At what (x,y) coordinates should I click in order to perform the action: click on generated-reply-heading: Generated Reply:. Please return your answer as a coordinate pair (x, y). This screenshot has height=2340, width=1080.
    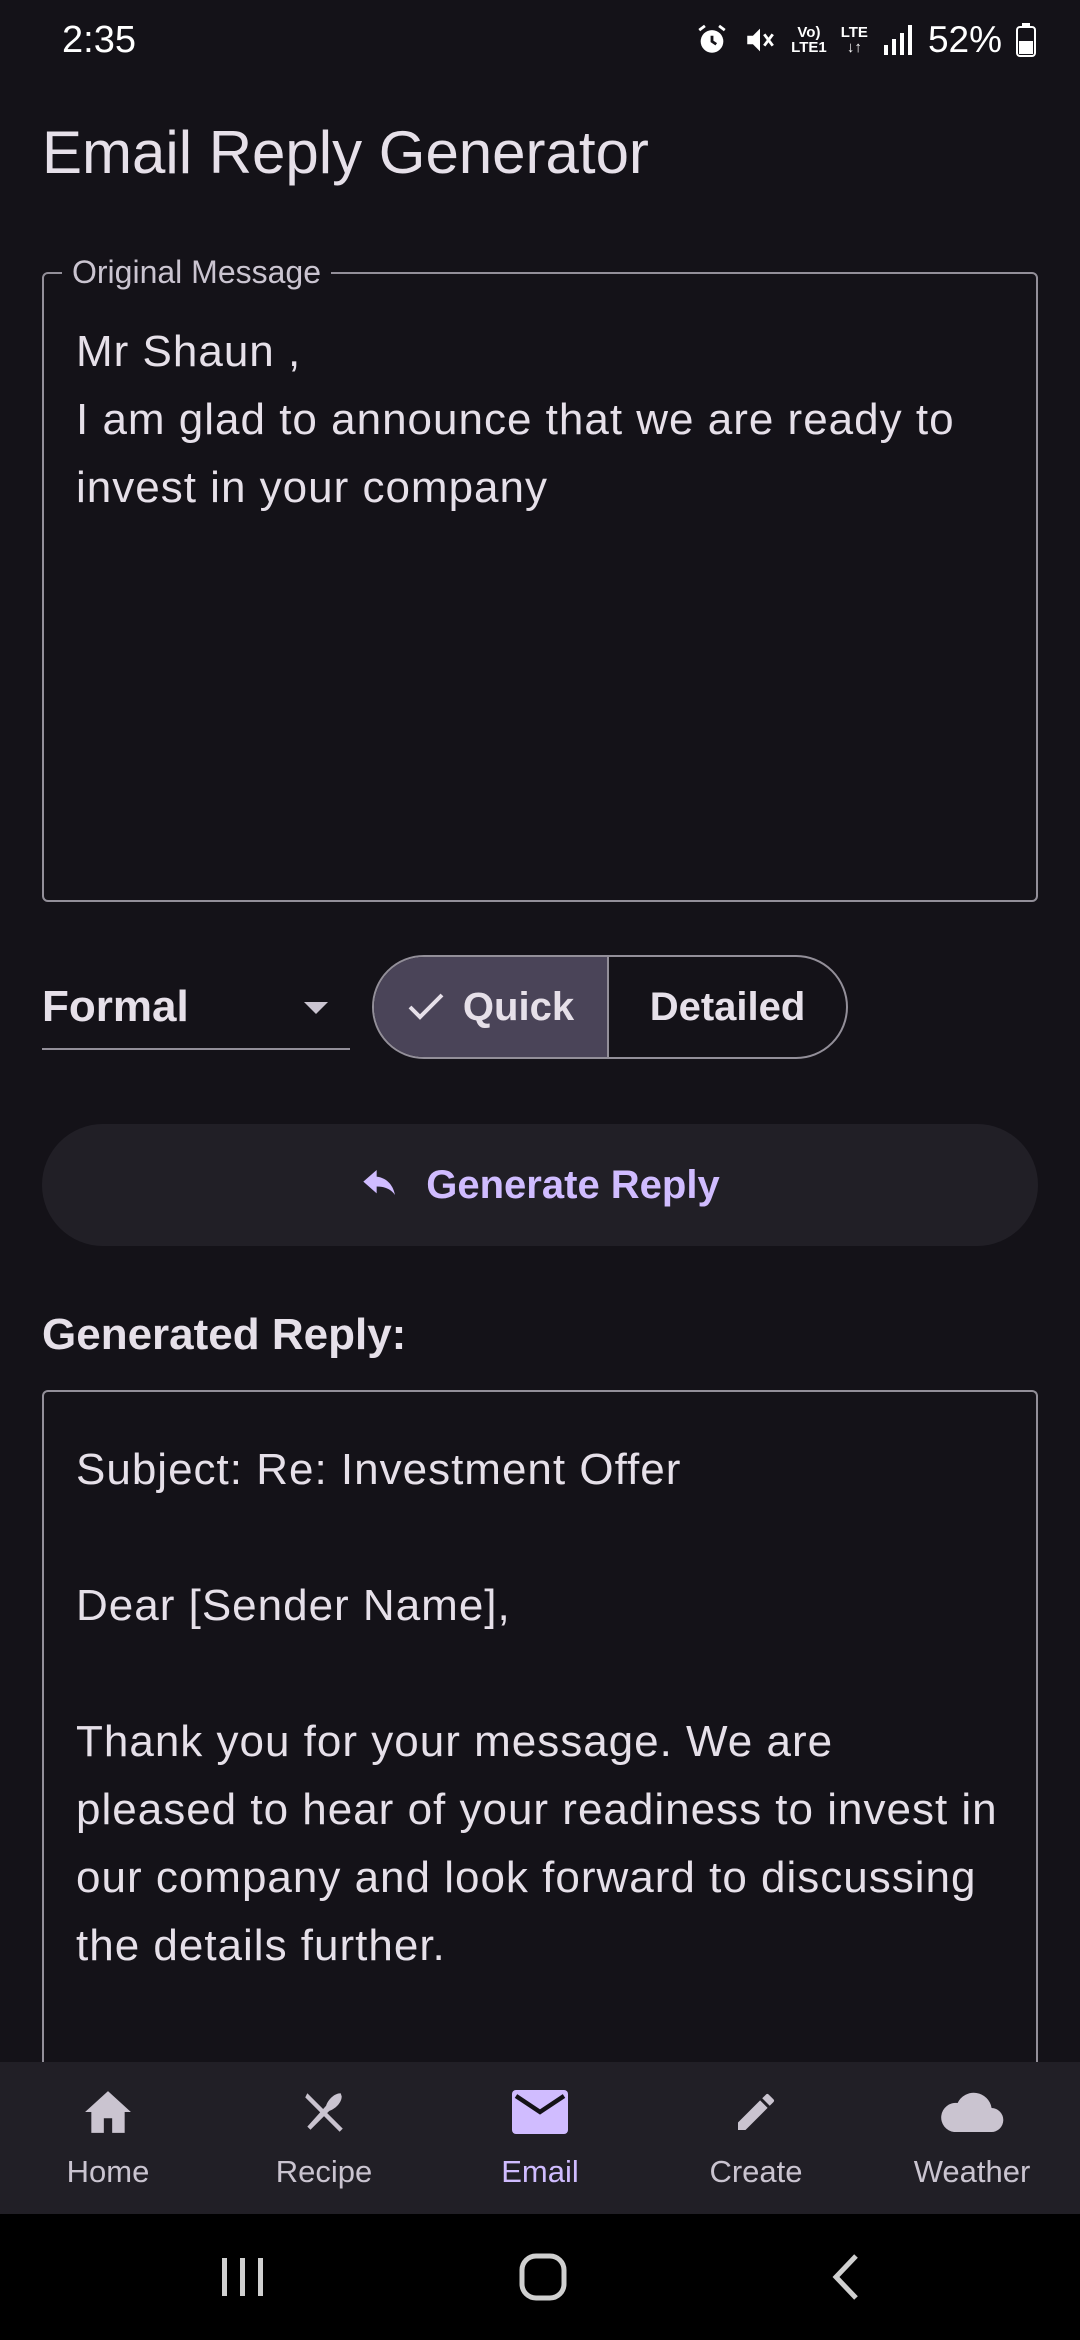
    Looking at the image, I should click on (224, 1334).